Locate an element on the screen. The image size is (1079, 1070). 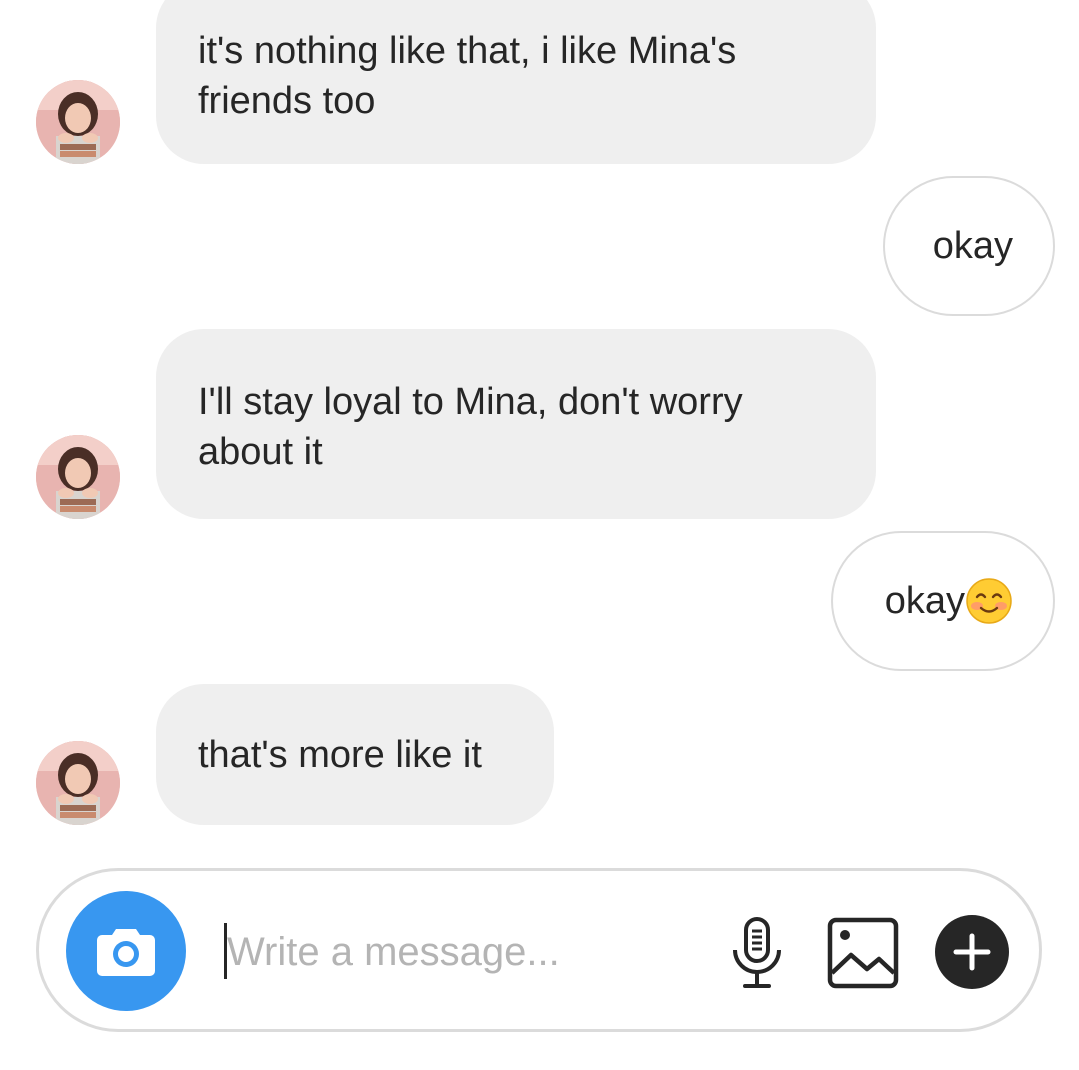
message-composer is located at coordinates (539, 950).